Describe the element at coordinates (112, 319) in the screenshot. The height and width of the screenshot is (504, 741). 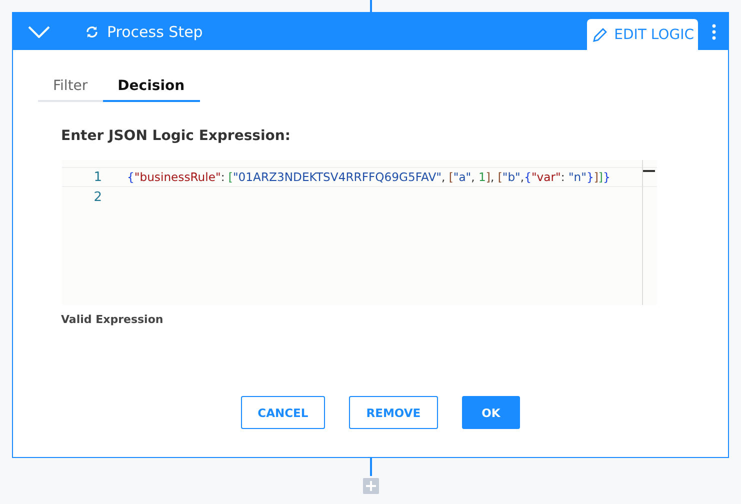
I see `validation-message: Valid Expression` at that location.